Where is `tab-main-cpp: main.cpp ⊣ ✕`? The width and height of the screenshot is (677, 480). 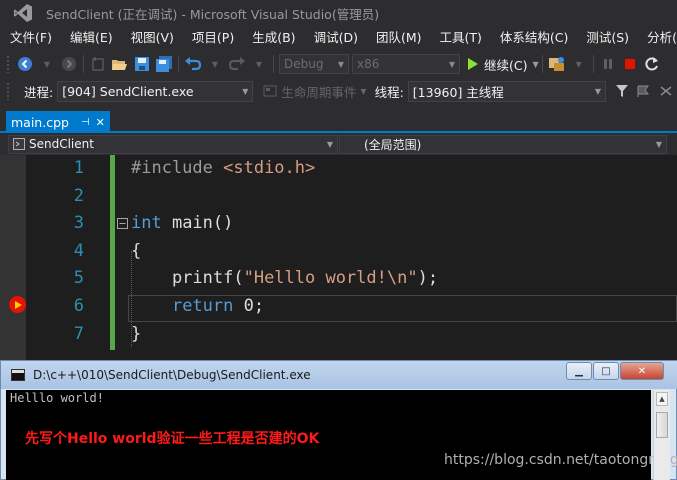
tab-main-cpp: main.cpp ⊣ ✕ is located at coordinates (58, 122).